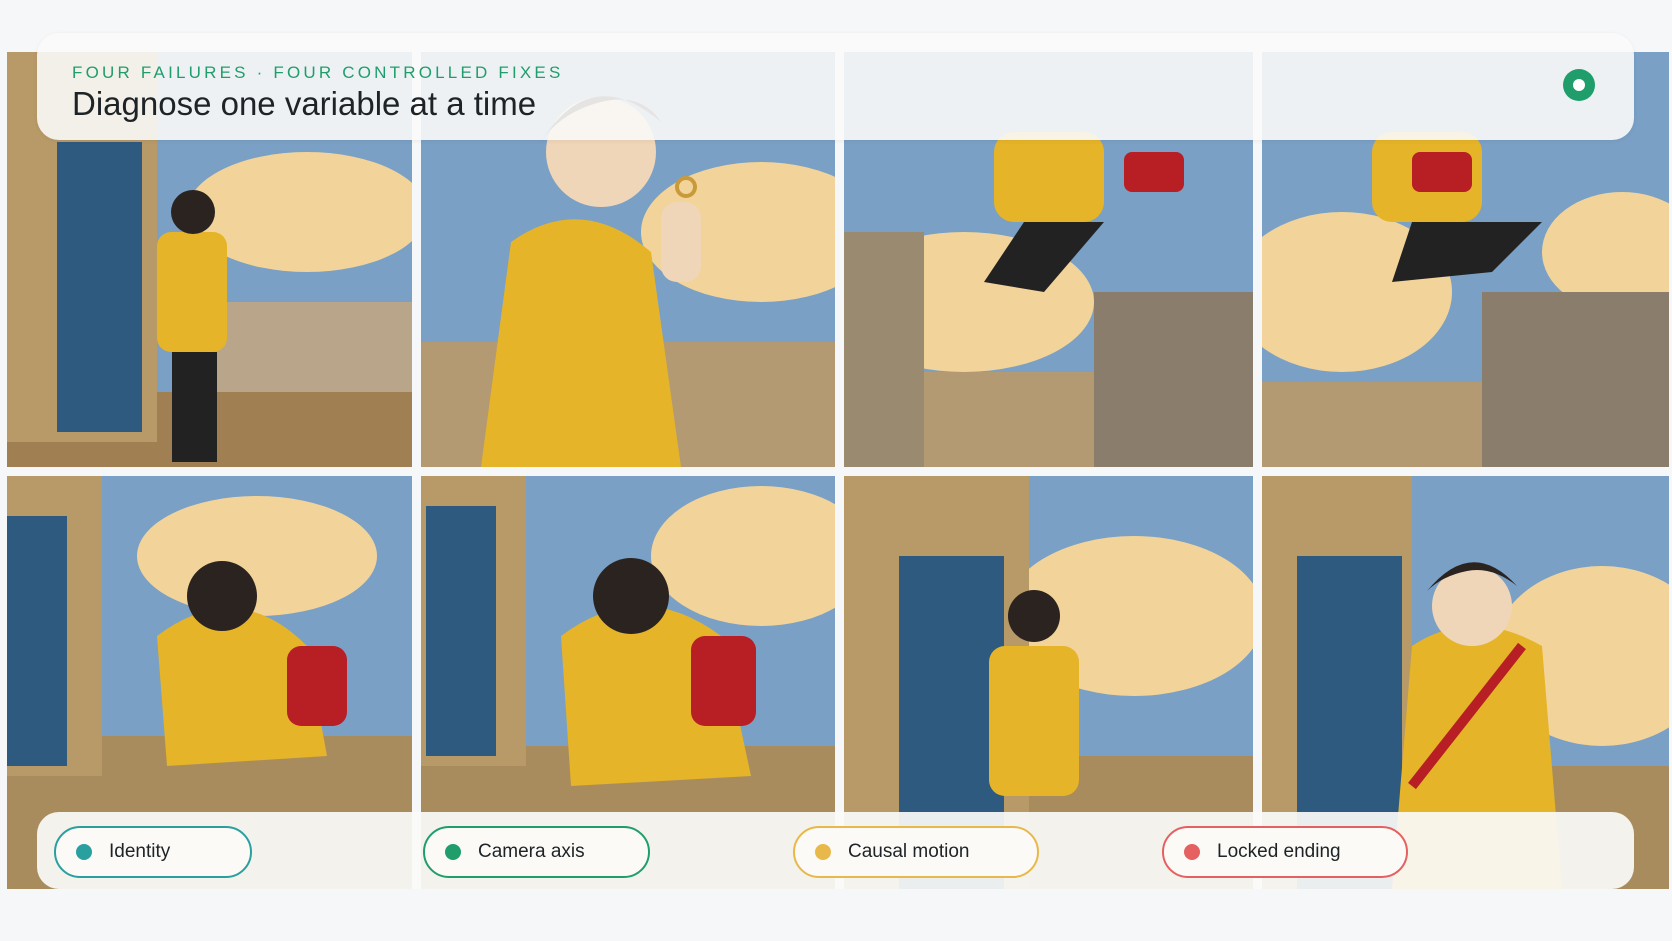 The image size is (1672, 941). Describe the element at coordinates (453, 852) in the screenshot. I see `camera-axis-dot-icon` at that location.